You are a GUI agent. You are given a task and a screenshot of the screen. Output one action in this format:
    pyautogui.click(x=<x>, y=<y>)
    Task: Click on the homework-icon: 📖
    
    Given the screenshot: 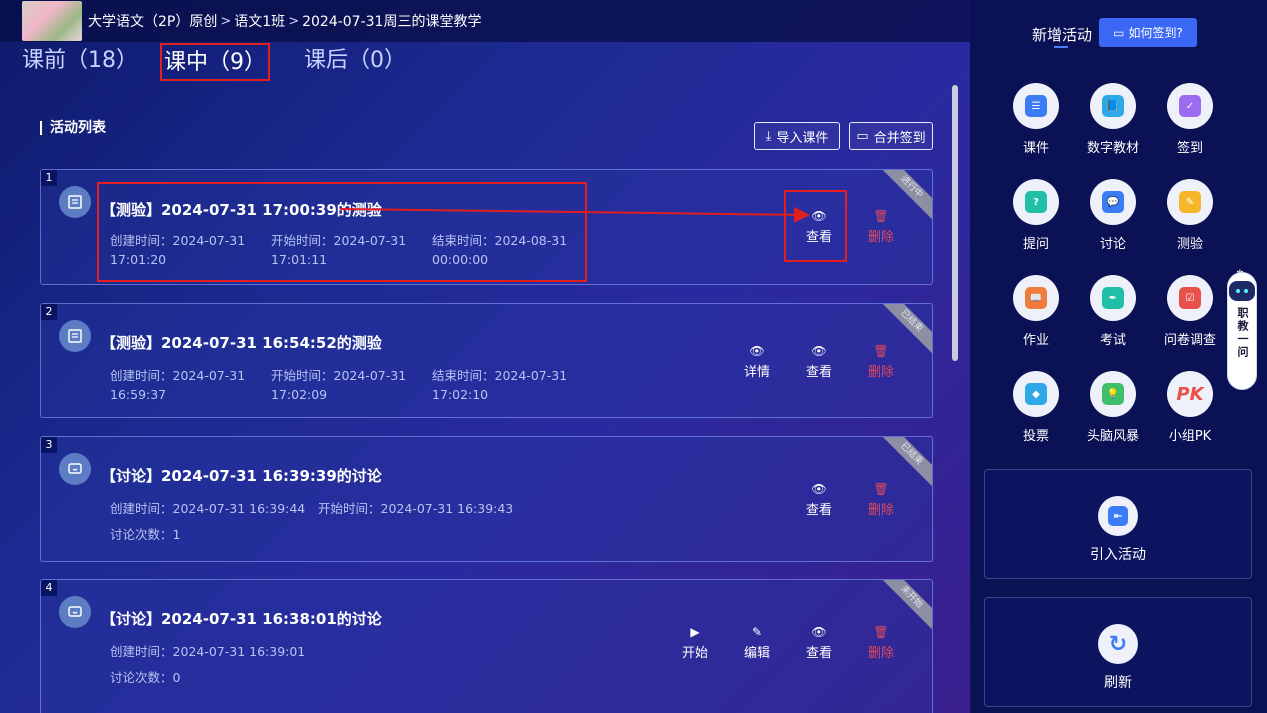 What is the action you would take?
    pyautogui.click(x=1036, y=298)
    